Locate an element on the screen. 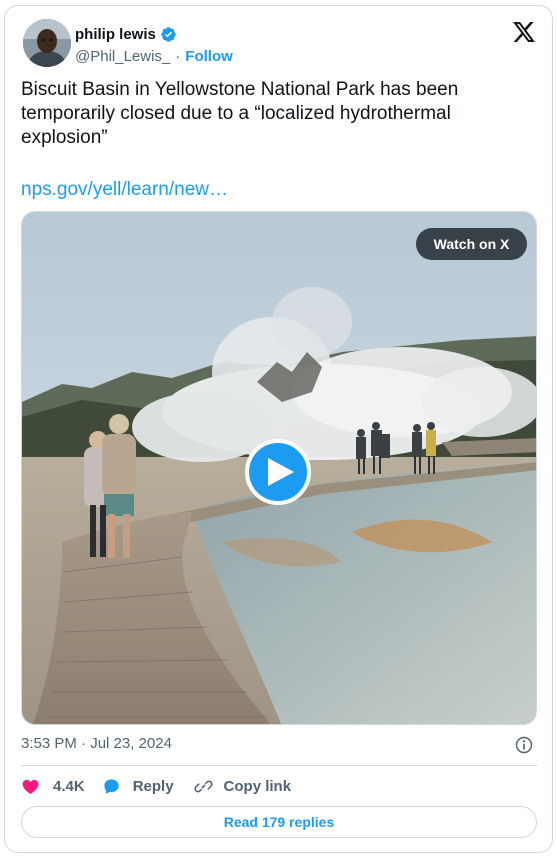  action-bar: 4.4K Reply Copy link is located at coordinates (156, 786).